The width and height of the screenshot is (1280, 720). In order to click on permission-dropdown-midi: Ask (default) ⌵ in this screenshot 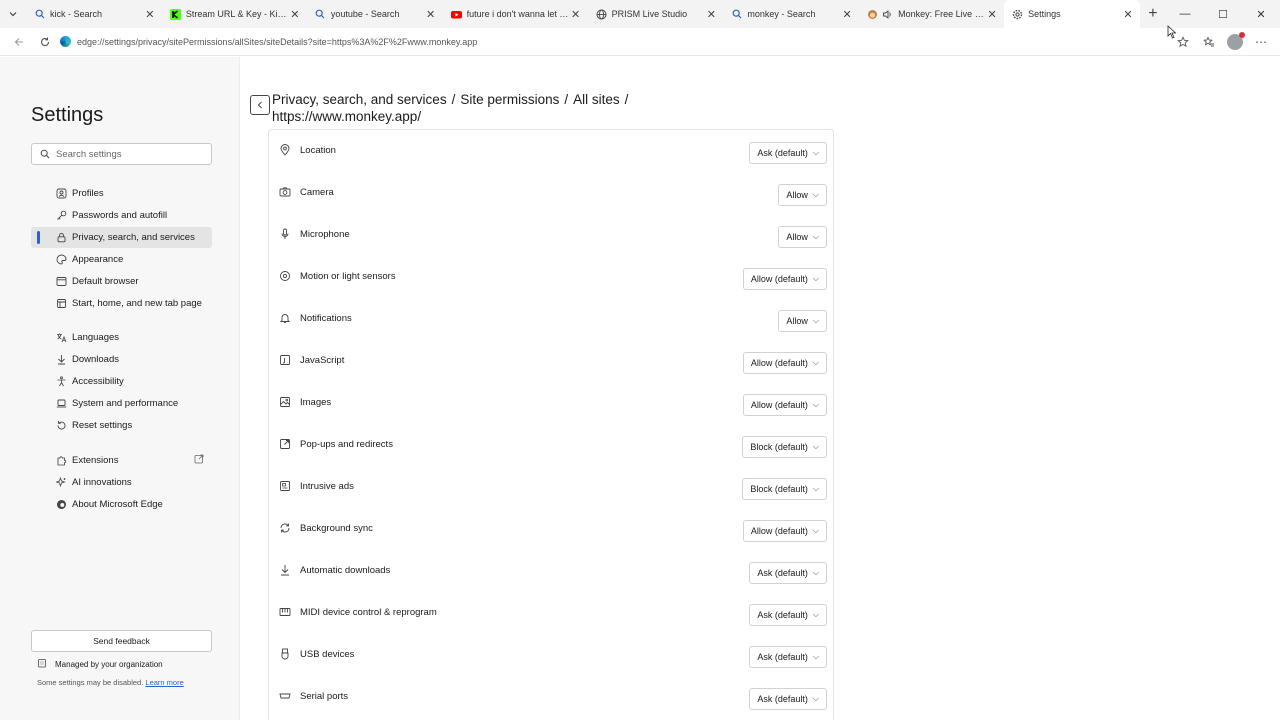, I will do `click(788, 615)`.